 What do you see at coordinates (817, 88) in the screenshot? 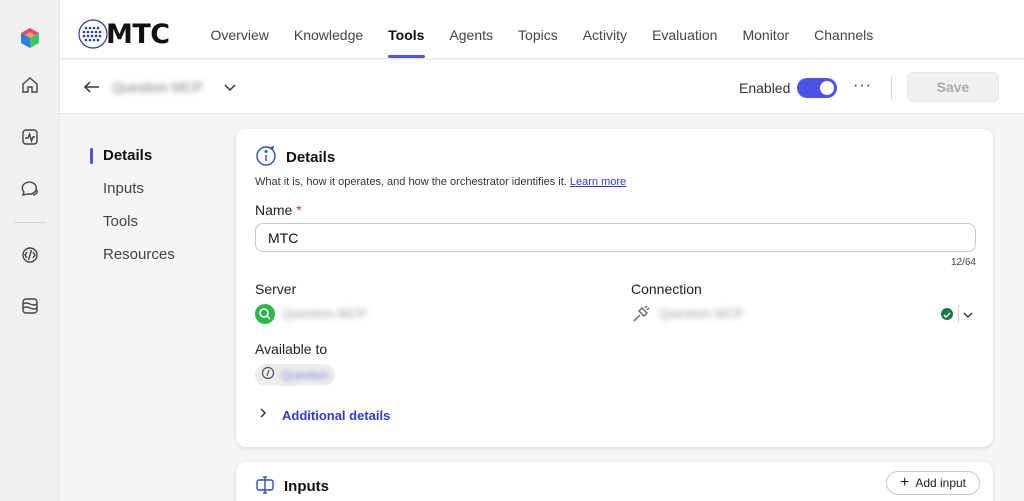
I see `enabled-toggle` at bounding box center [817, 88].